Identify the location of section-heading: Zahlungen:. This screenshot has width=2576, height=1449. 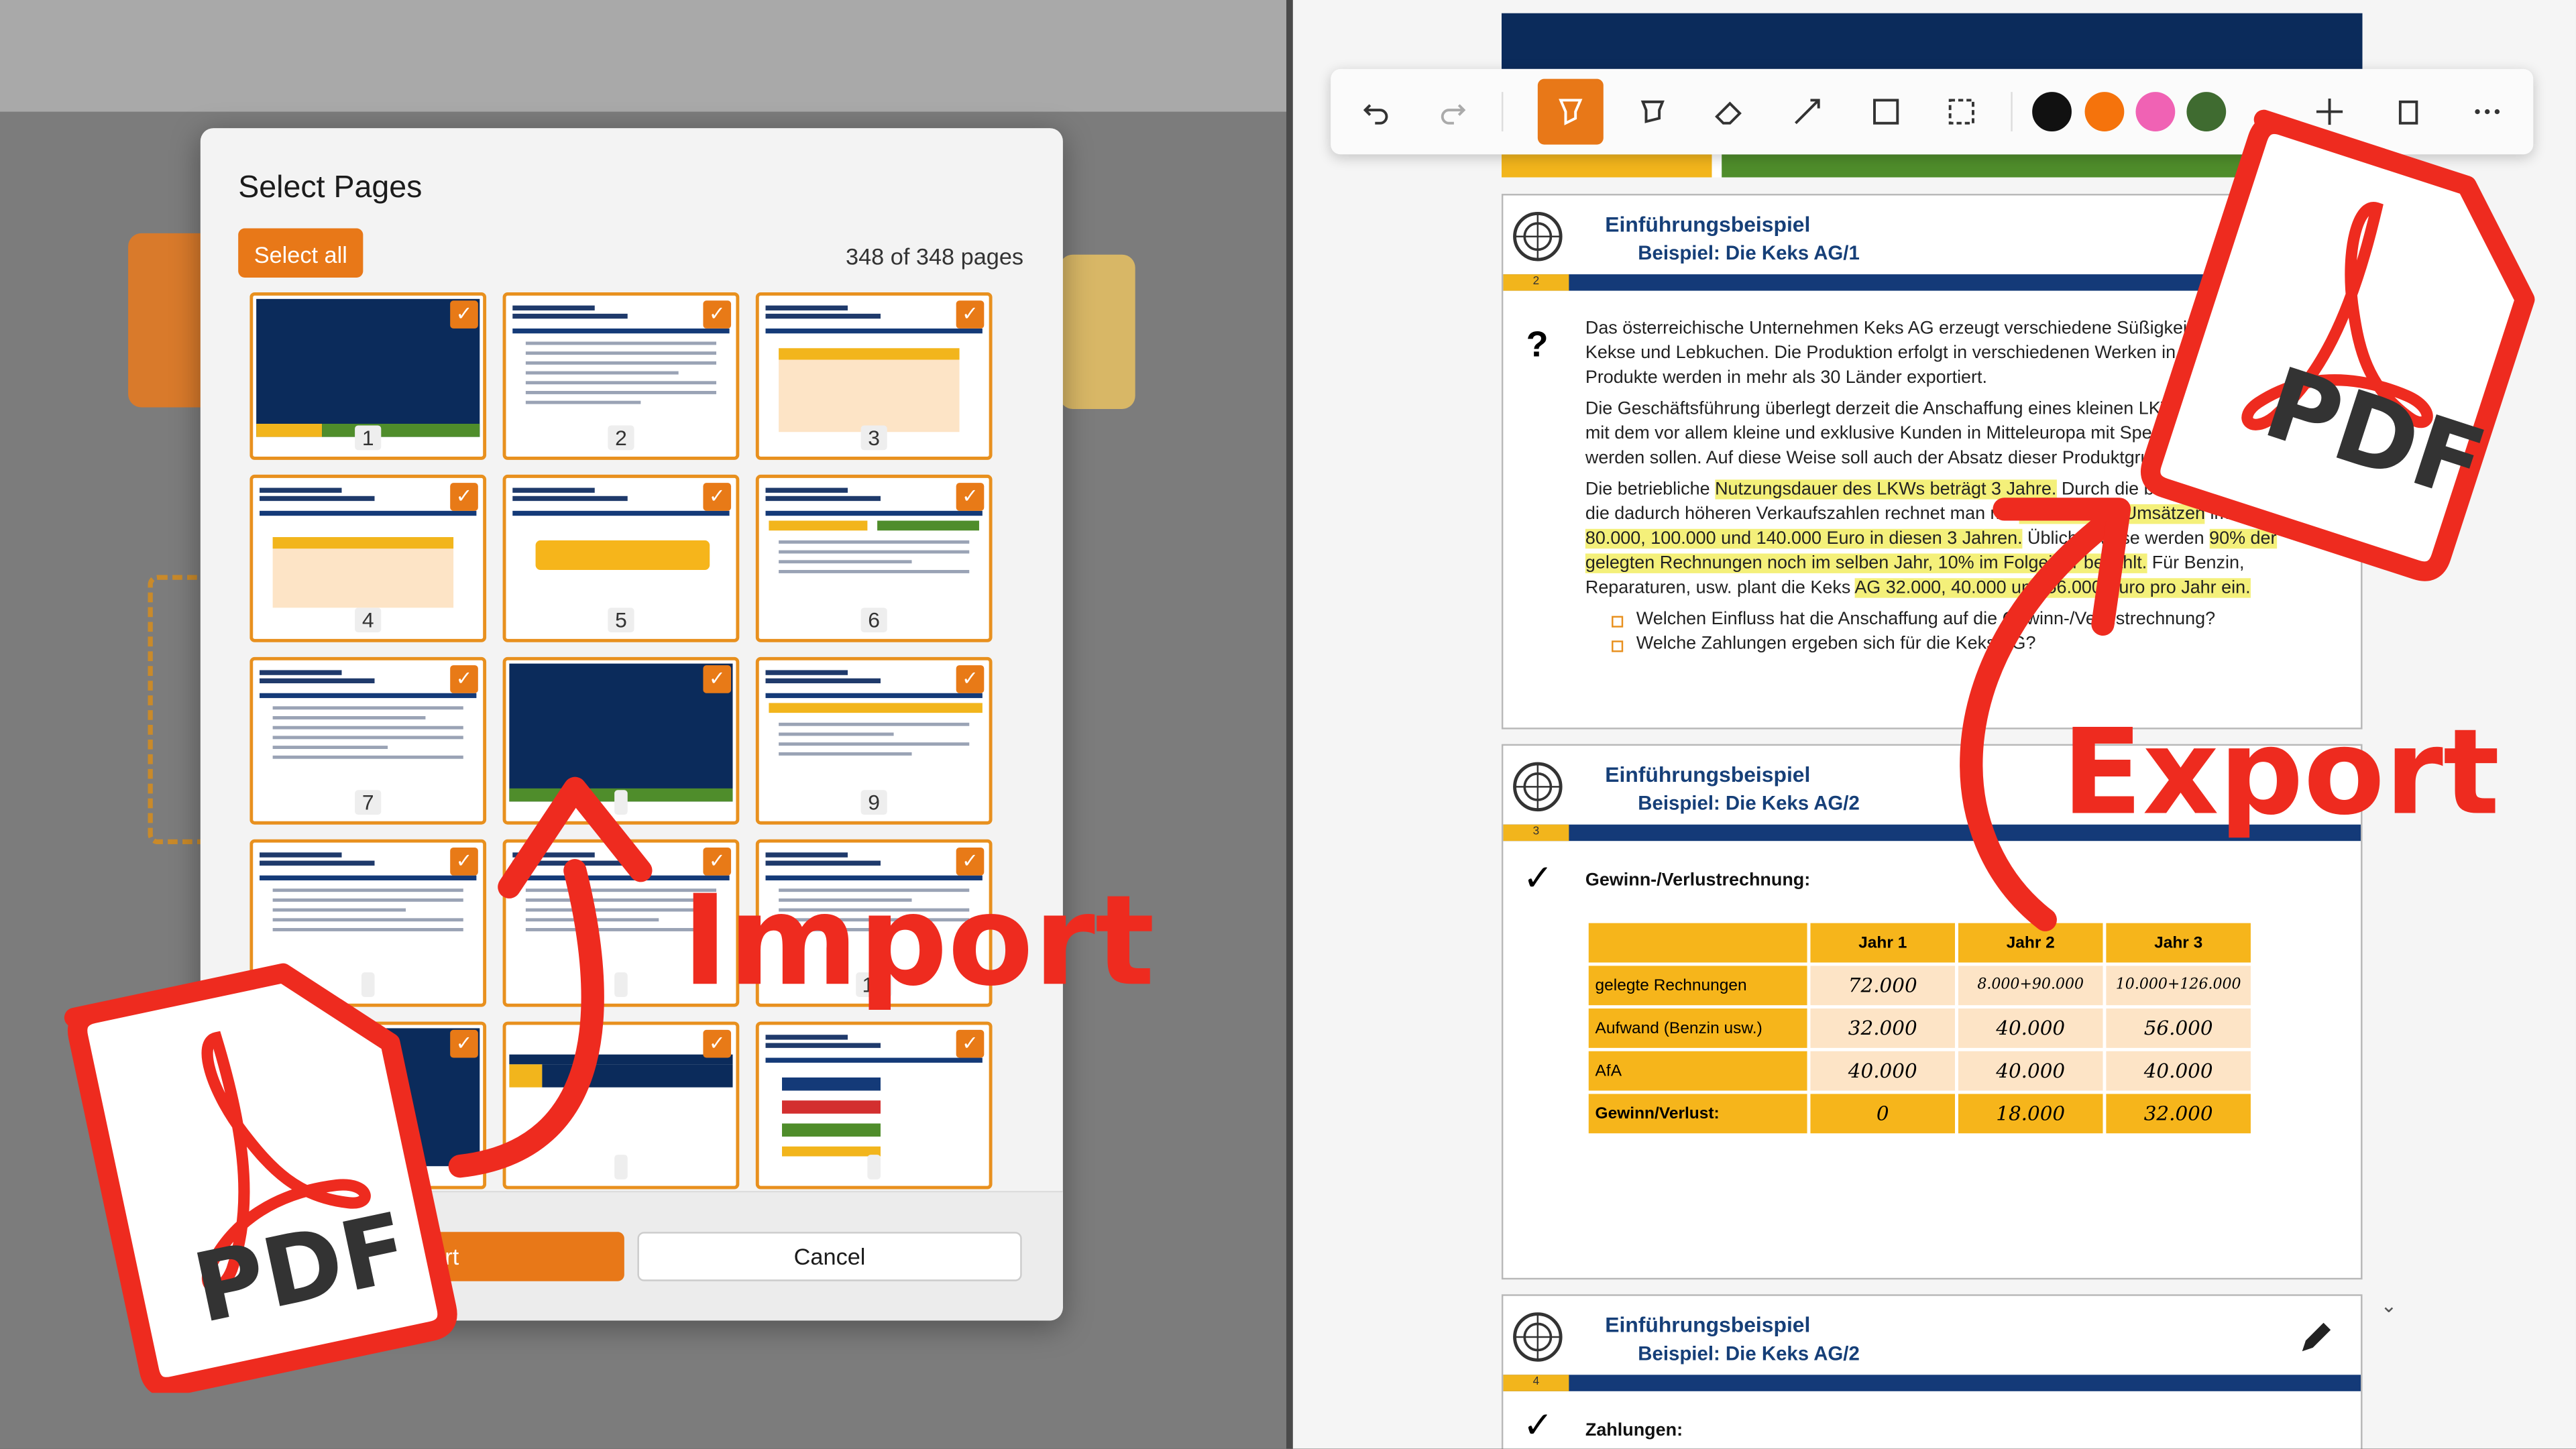
(1634, 1431).